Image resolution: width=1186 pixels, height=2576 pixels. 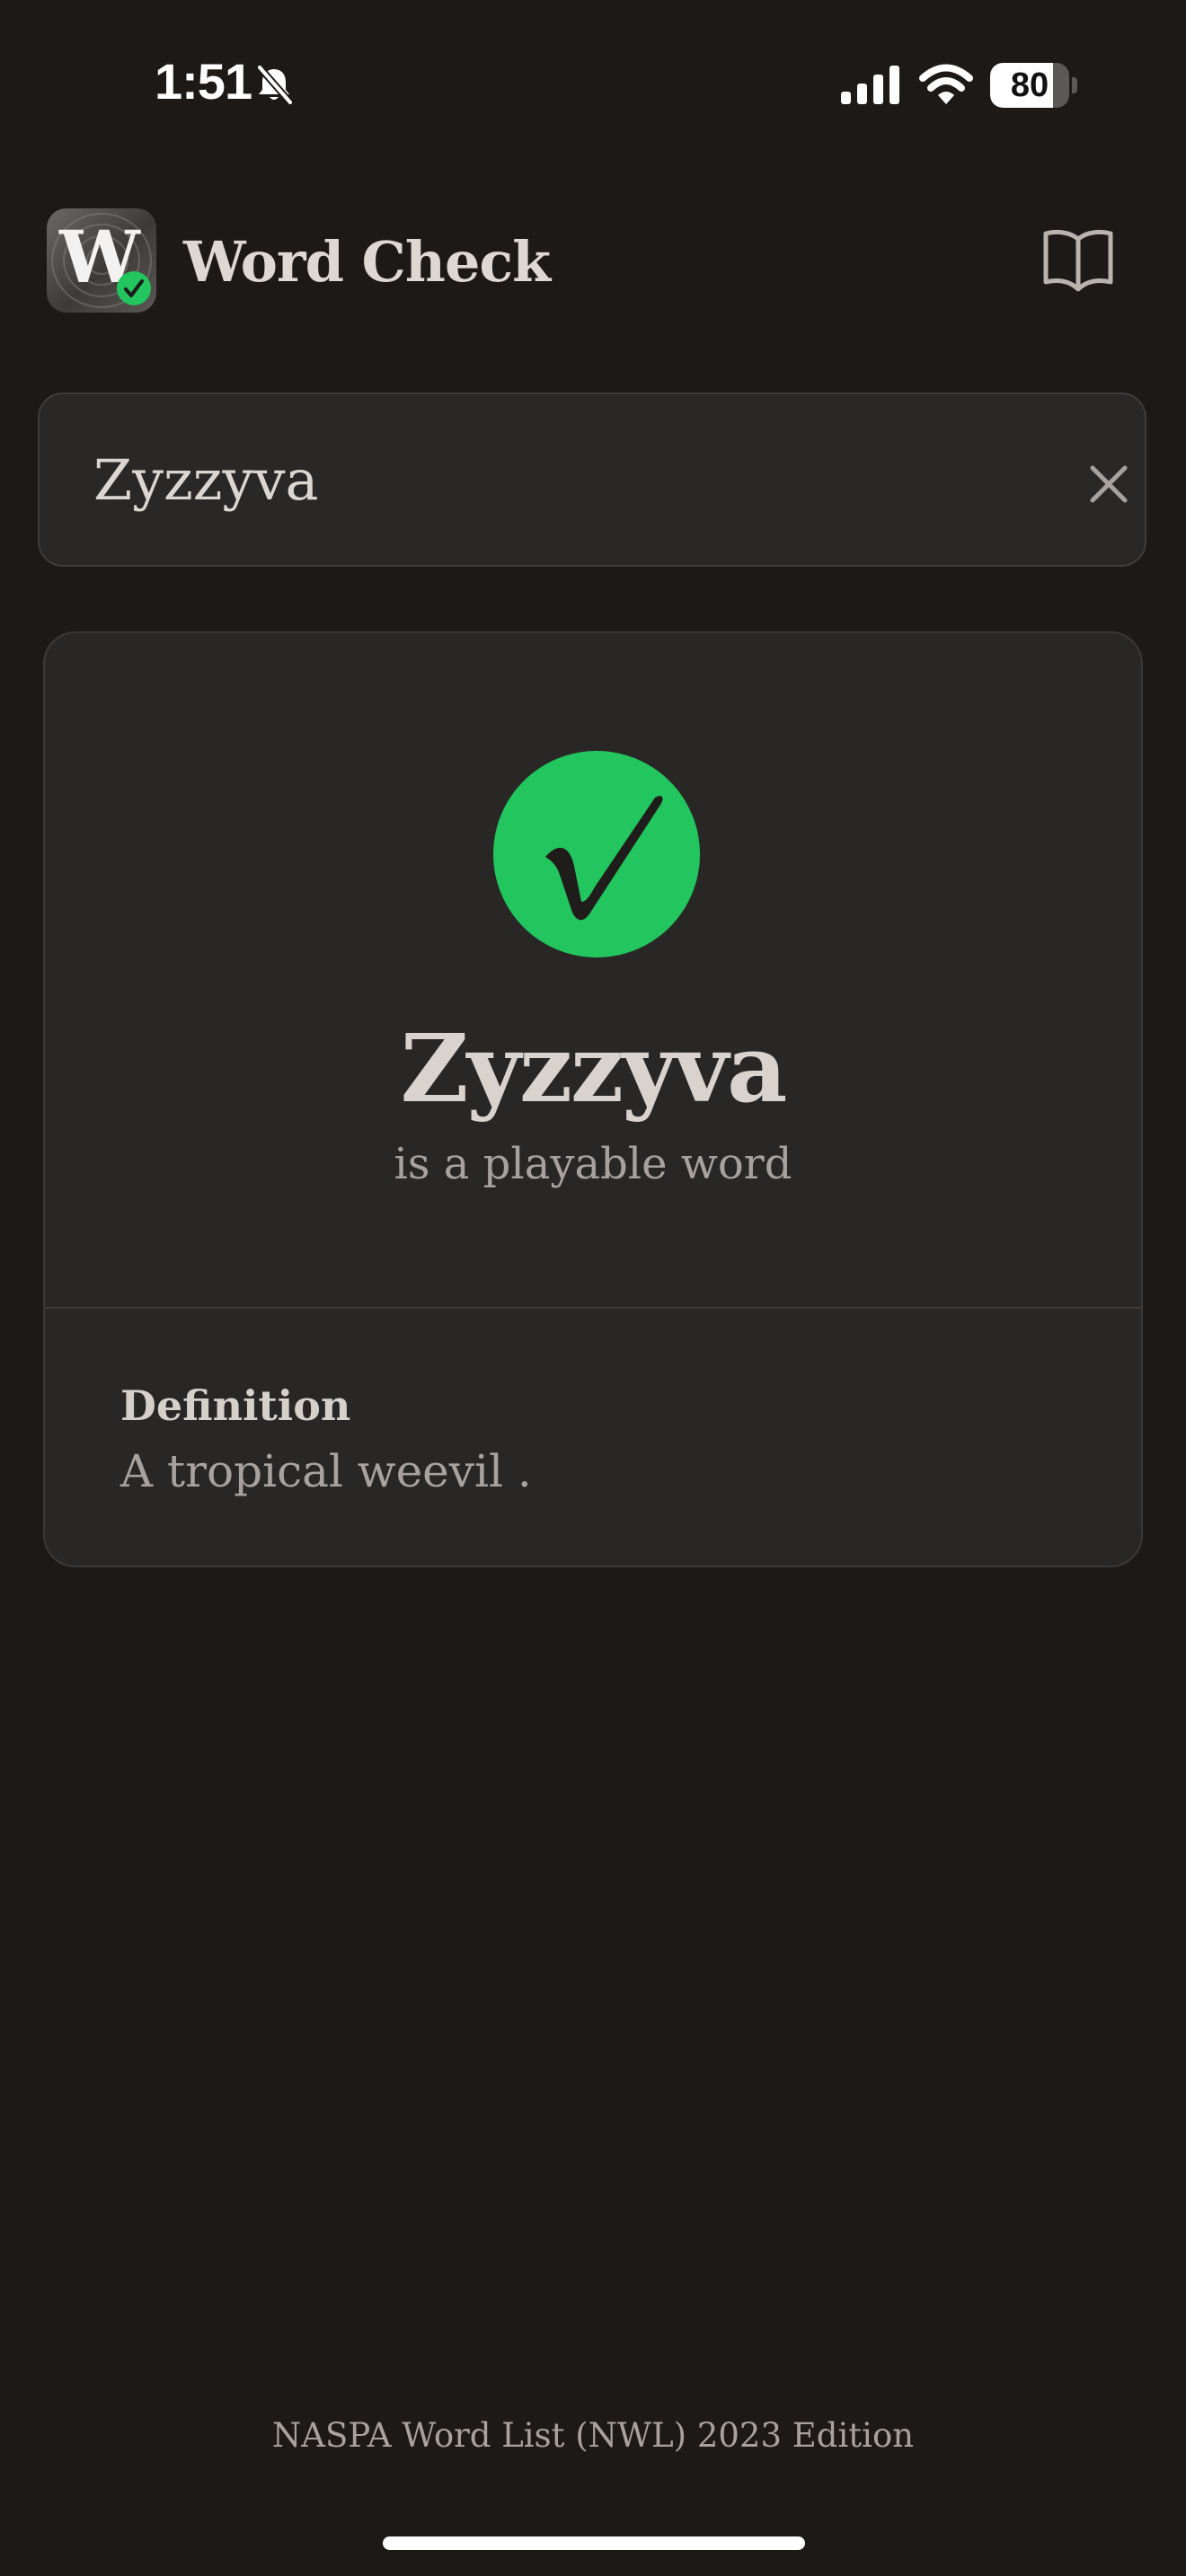 What do you see at coordinates (593, 85) in the screenshot?
I see `status-bar: 1:51 80` at bounding box center [593, 85].